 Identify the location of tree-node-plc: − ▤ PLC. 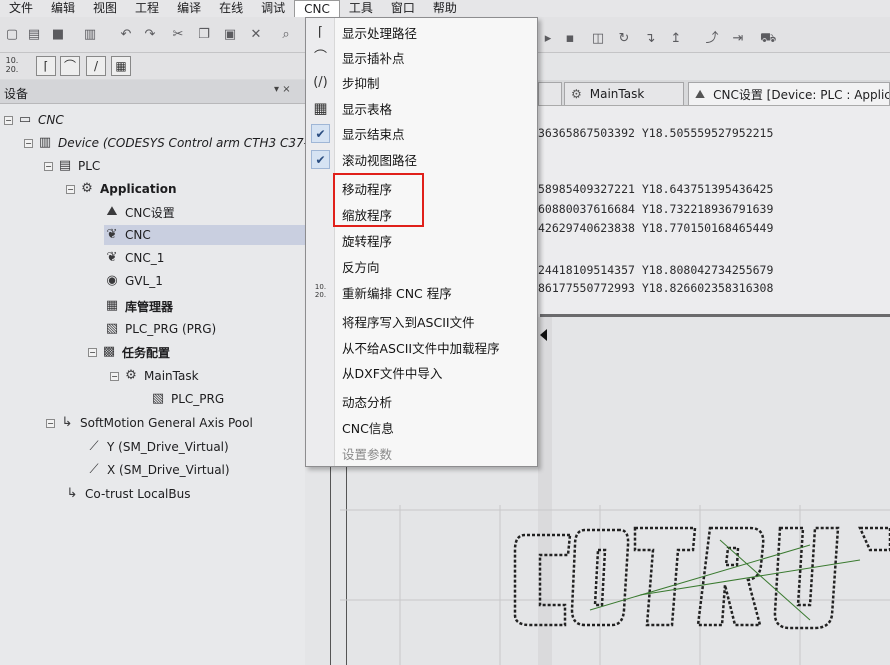
(72, 166).